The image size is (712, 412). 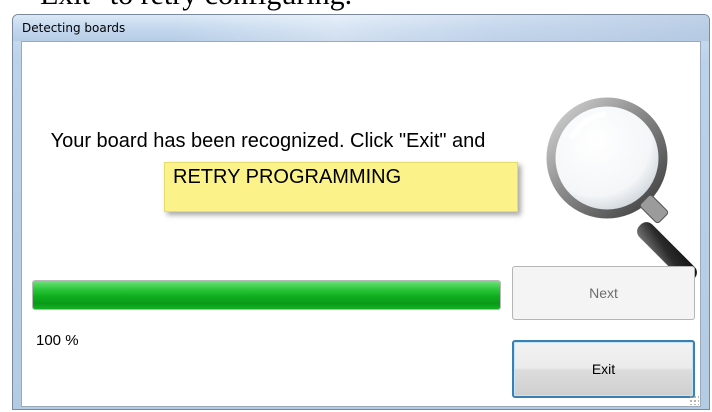 What do you see at coordinates (57, 340) in the screenshot?
I see `progress-percent-label: 100 %` at bounding box center [57, 340].